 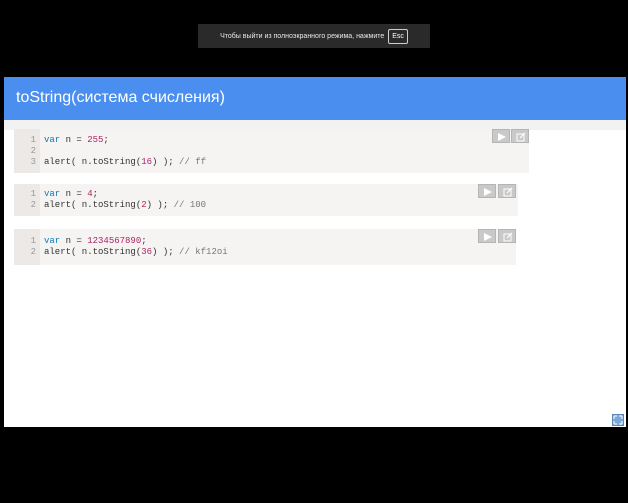 I want to click on fullscreen-icon, so click(x=618, y=420).